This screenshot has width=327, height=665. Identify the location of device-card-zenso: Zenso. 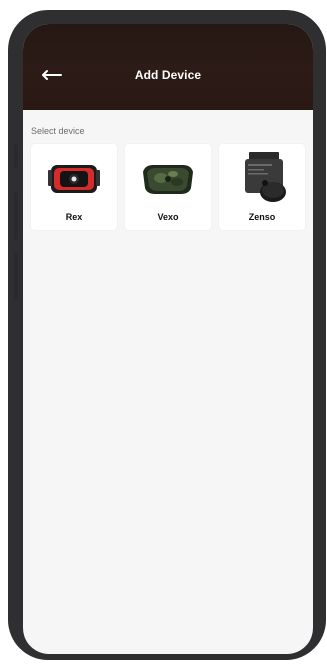
(262, 187).